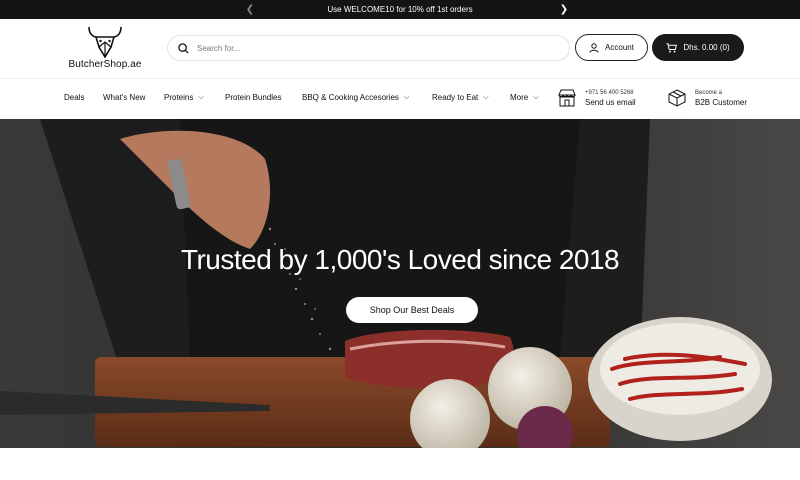  What do you see at coordinates (179, 97) in the screenshot?
I see `nav-item-label: Proteins` at bounding box center [179, 97].